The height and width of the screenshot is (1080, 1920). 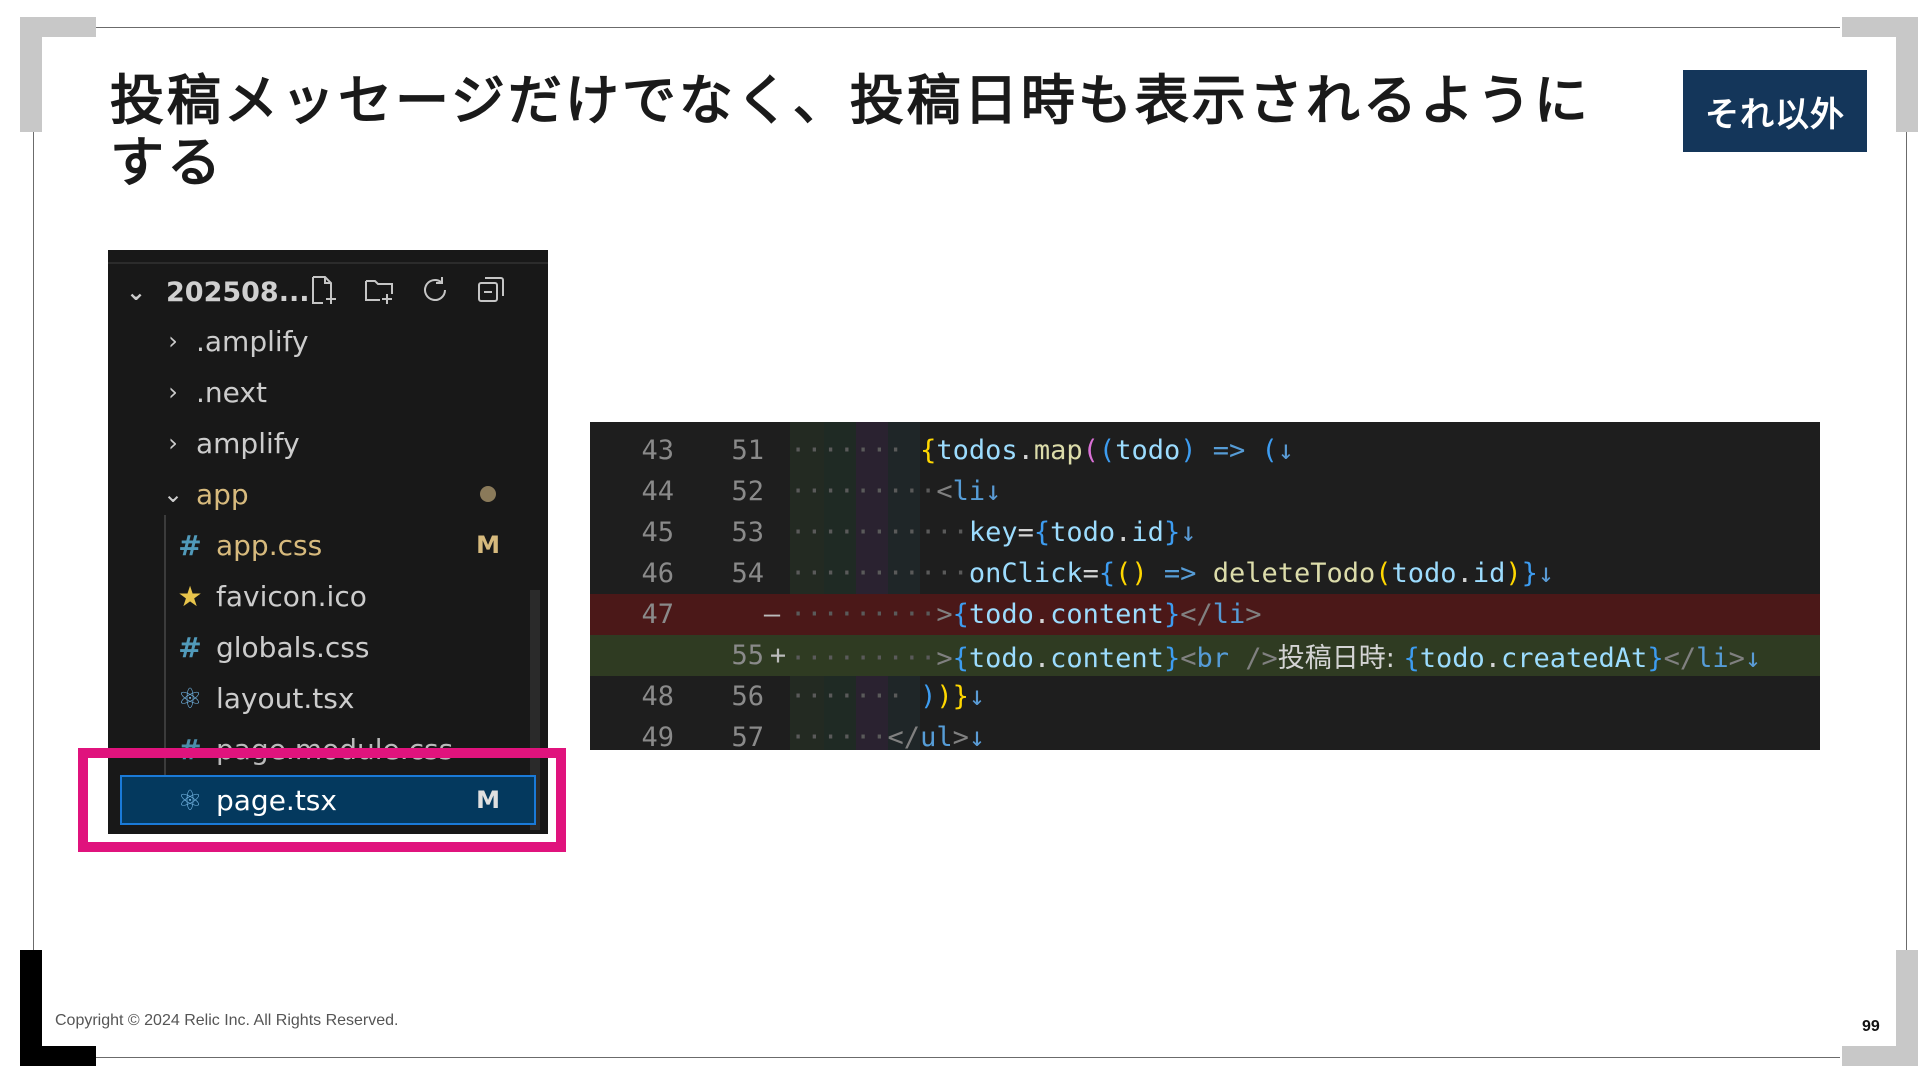 What do you see at coordinates (33, 540) in the screenshot?
I see `frame-left-line` at bounding box center [33, 540].